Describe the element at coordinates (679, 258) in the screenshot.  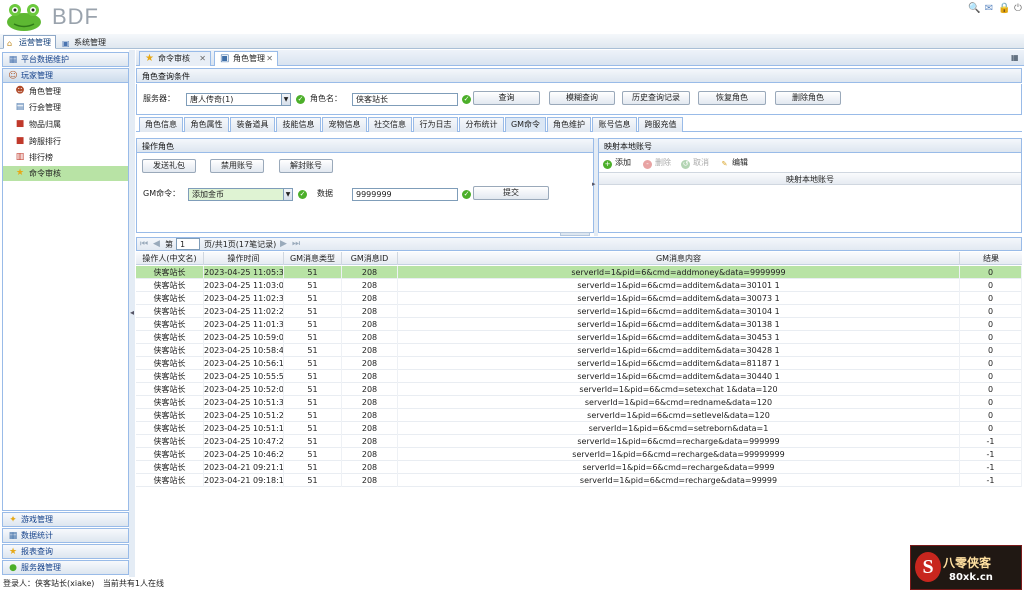
I see `column-gm-content: GM消息内容` at that location.